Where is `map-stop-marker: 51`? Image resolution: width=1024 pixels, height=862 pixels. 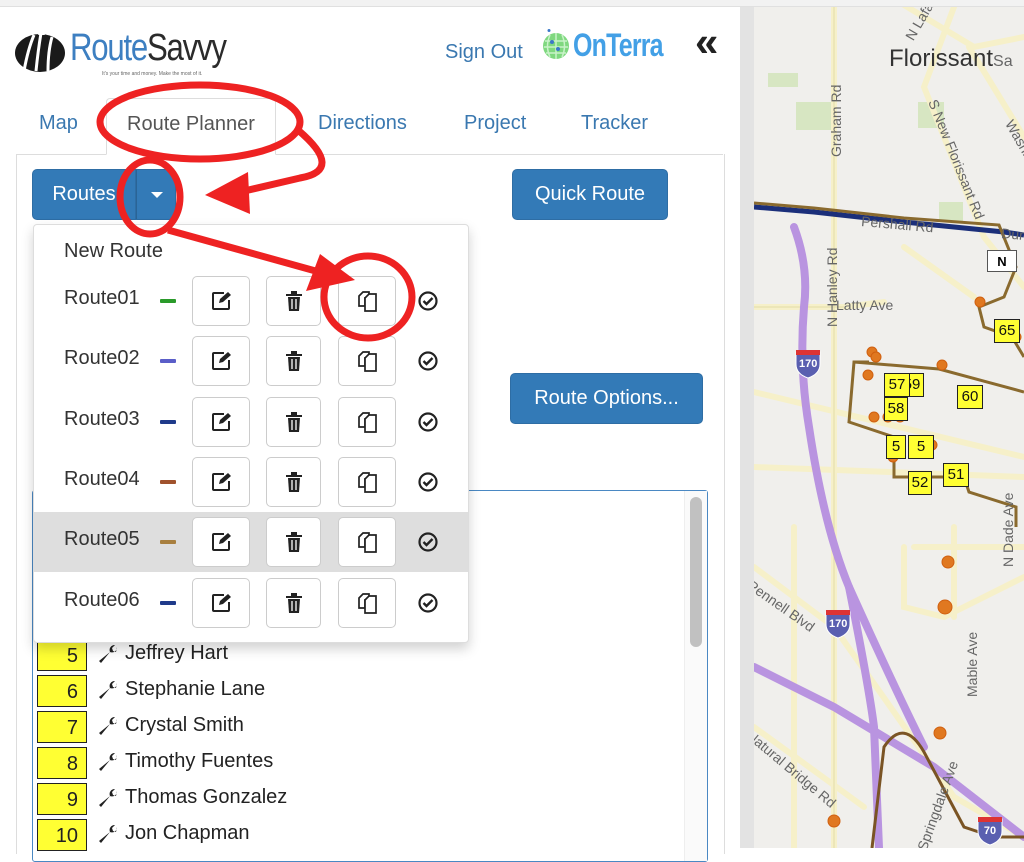
map-stop-marker: 51 is located at coordinates (956, 475).